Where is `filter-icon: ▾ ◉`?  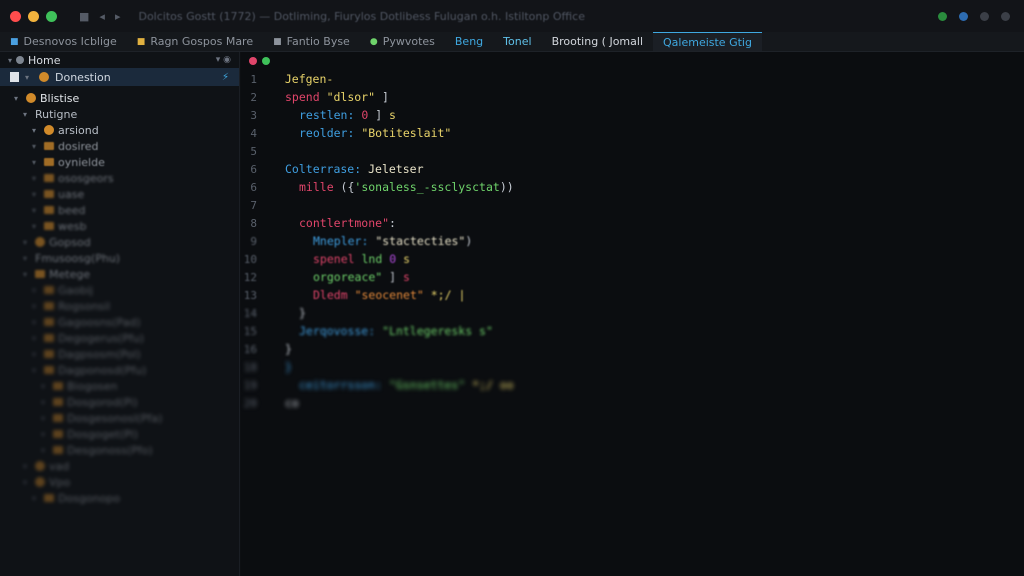 filter-icon: ▾ ◉ is located at coordinates (223, 60).